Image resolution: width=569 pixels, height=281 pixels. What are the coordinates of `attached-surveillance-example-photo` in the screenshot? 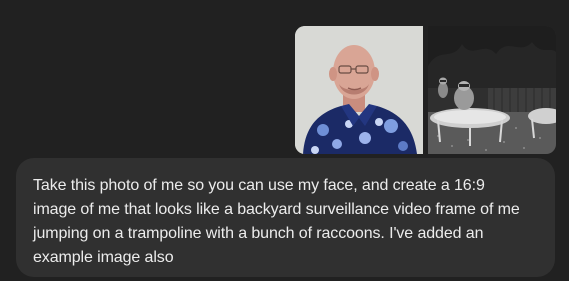 It's located at (492, 90).